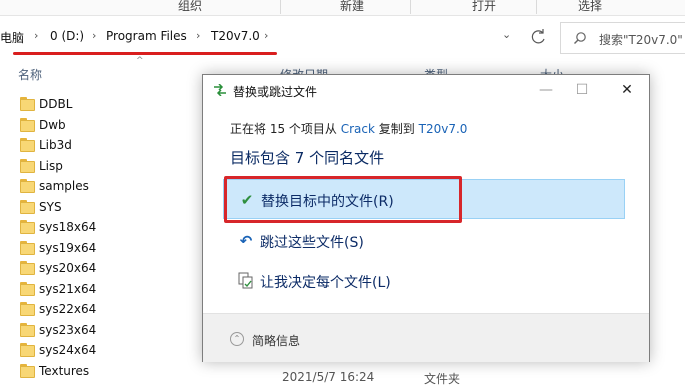 Image resolution: width=685 pixels, height=387 pixels. Describe the element at coordinates (67, 36) in the screenshot. I see `breadcrumb-drive: 0 (D:)` at that location.